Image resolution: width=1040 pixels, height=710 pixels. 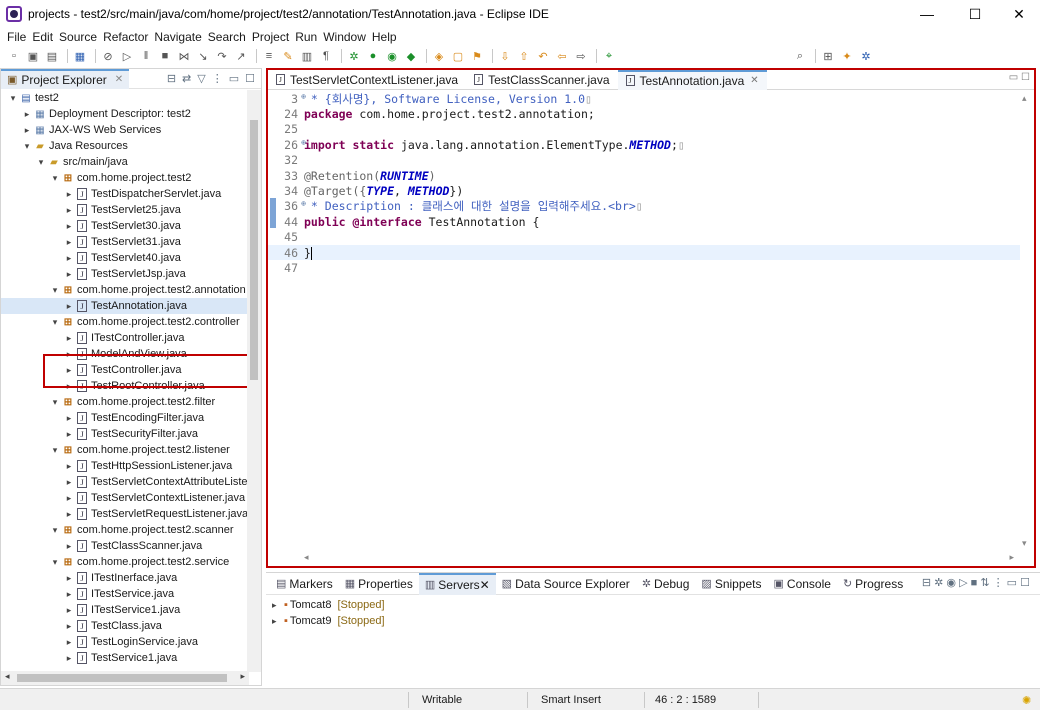 What do you see at coordinates (873, 584) in the screenshot?
I see `tab-progress: ↻ Progress` at bounding box center [873, 584].